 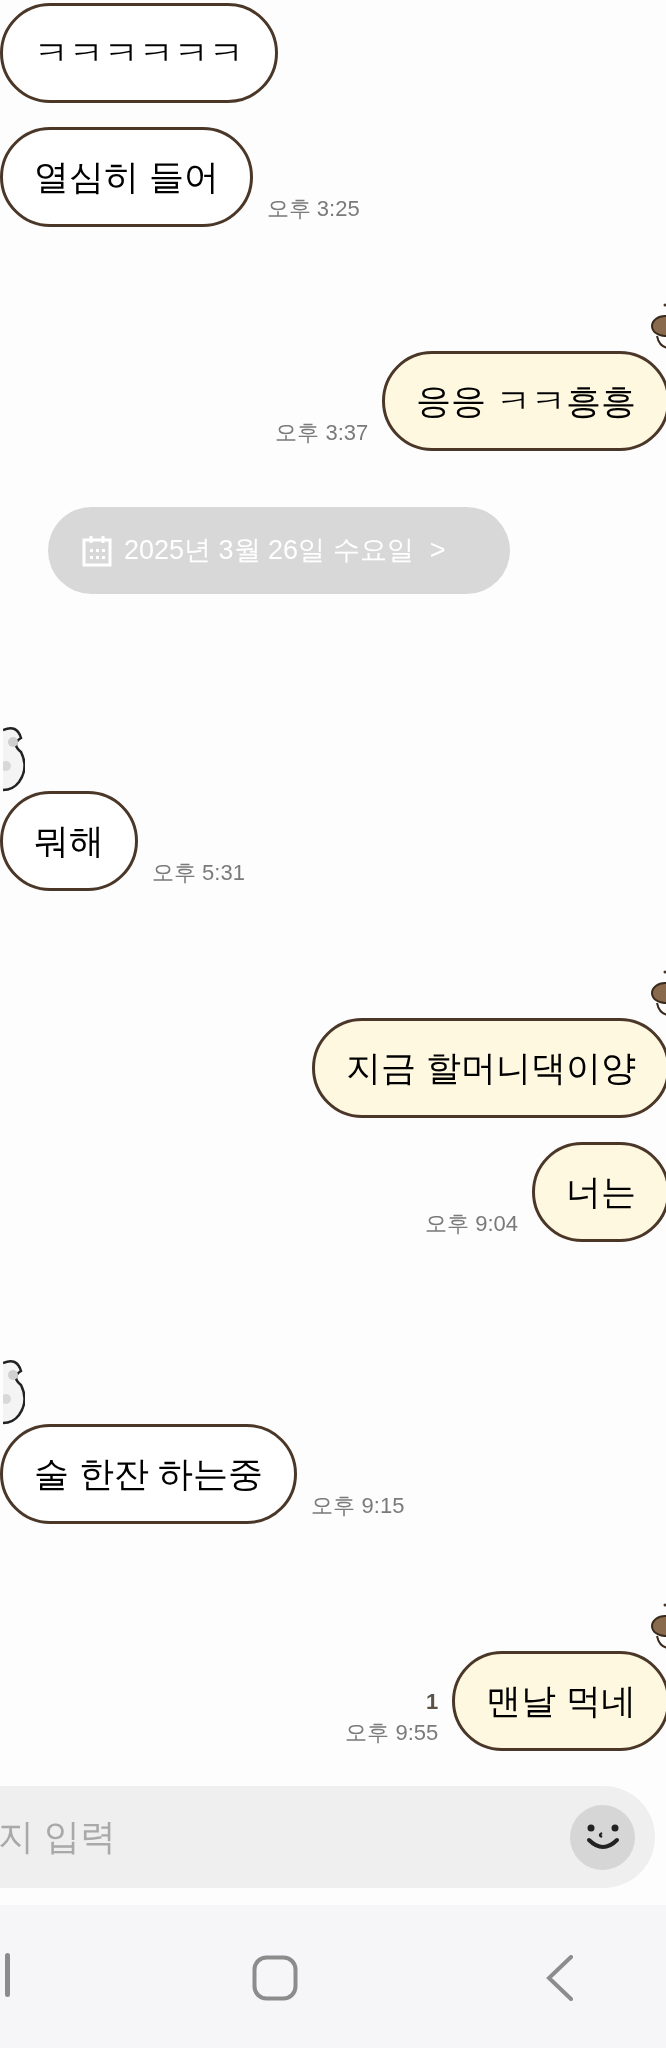 What do you see at coordinates (392, 1733) in the screenshot?
I see `message-time: 오후 9:55` at bounding box center [392, 1733].